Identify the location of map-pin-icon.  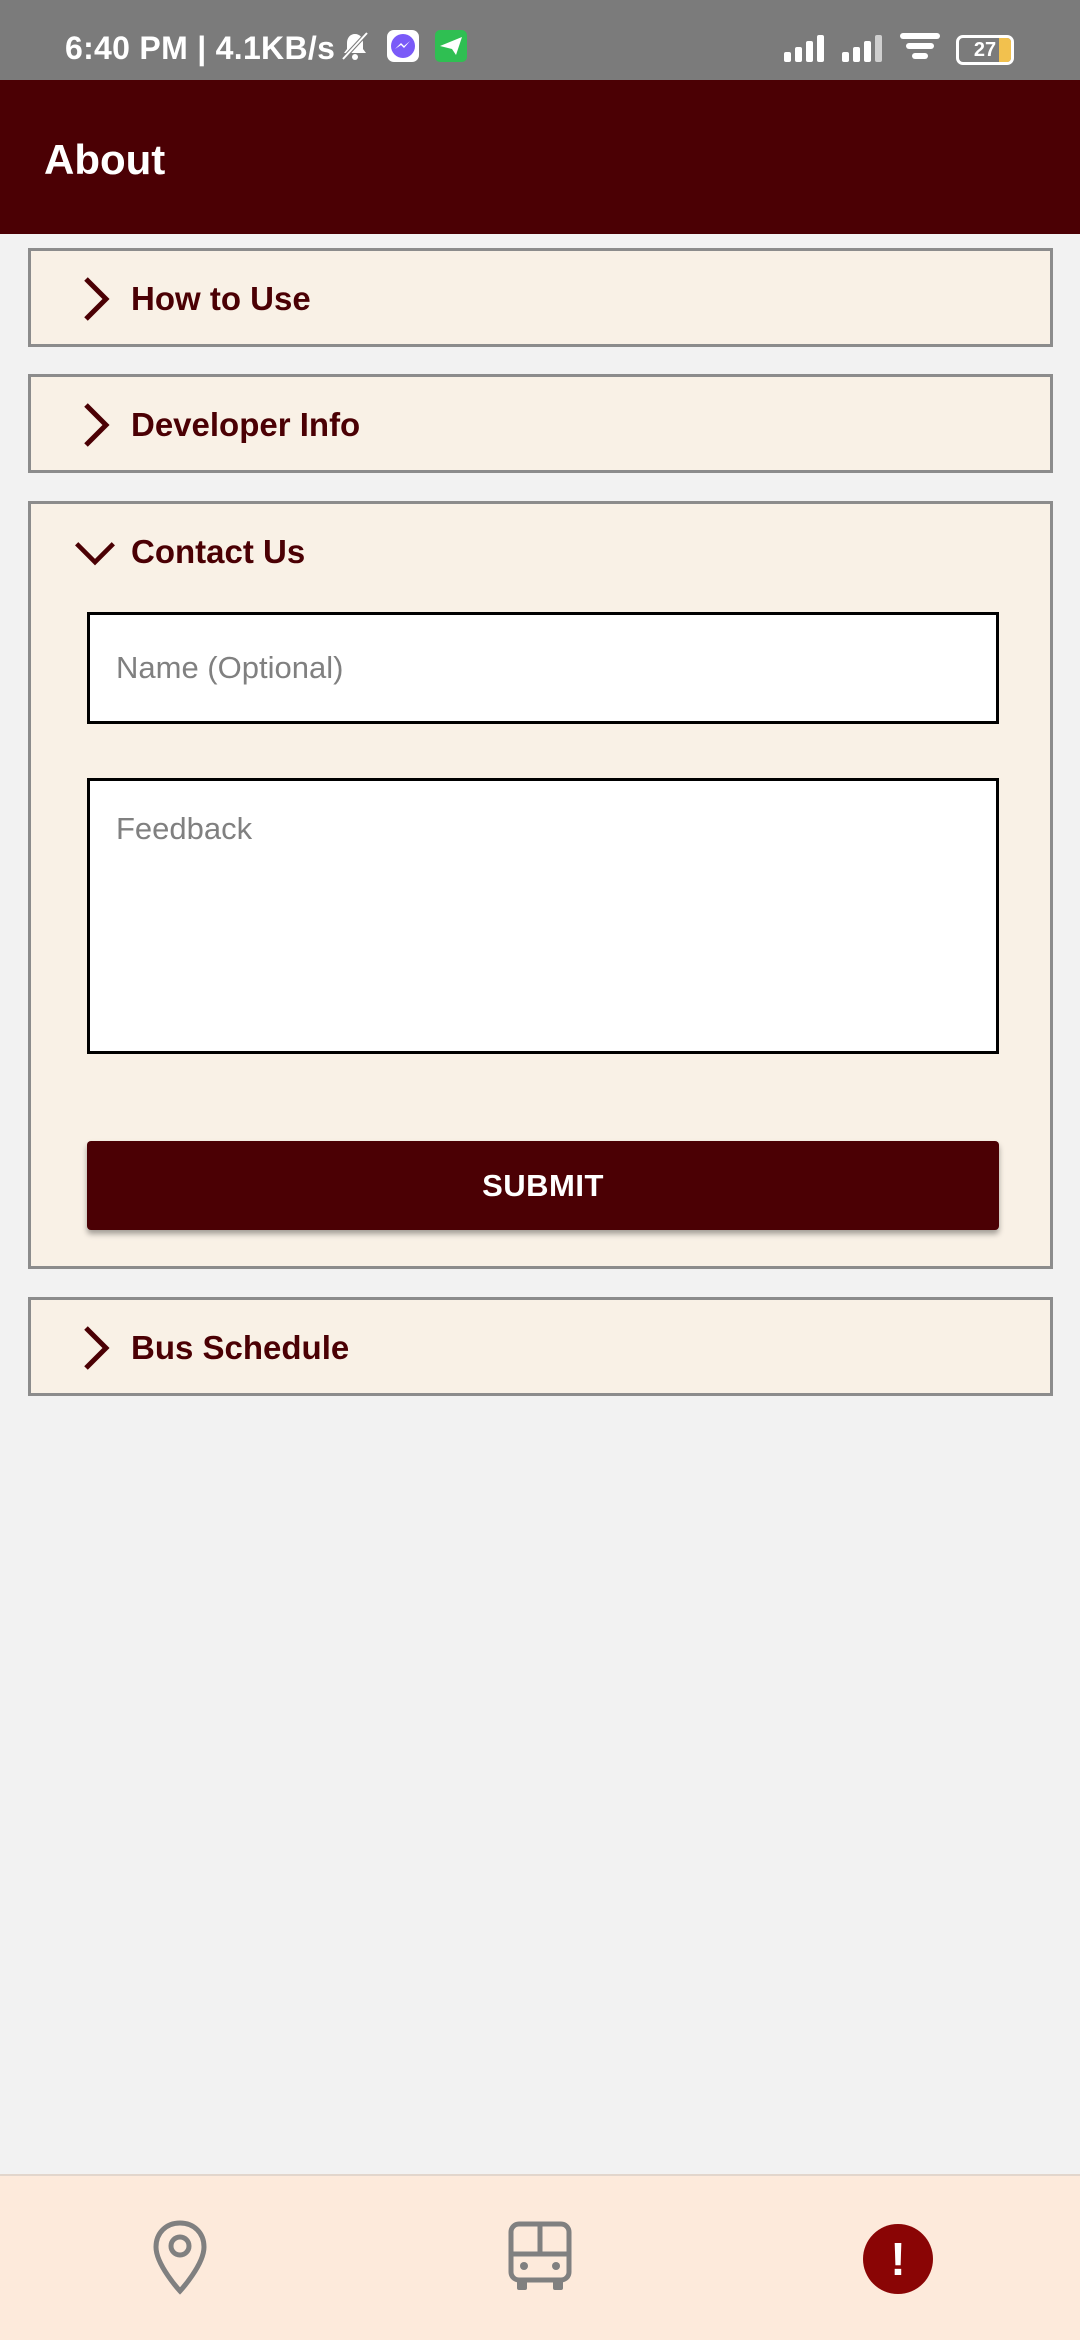
(180, 2259).